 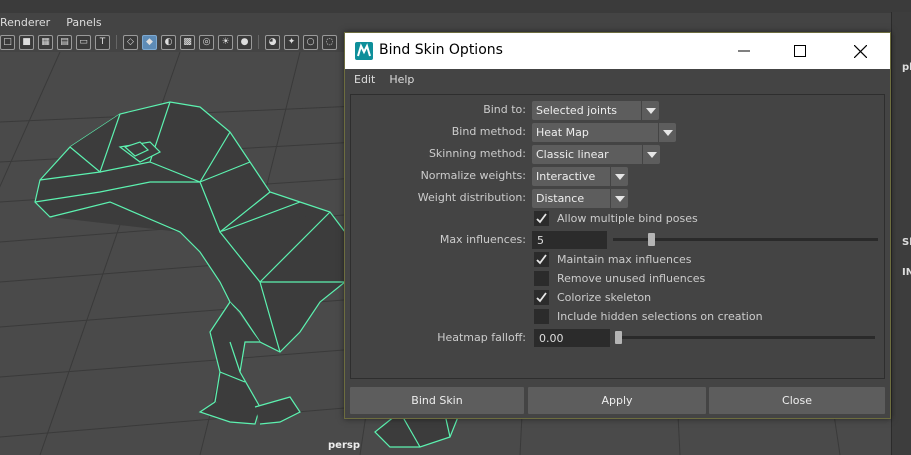 What do you see at coordinates (617, 79) in the screenshot?
I see `dialog-menubar: Edit Help` at bounding box center [617, 79].